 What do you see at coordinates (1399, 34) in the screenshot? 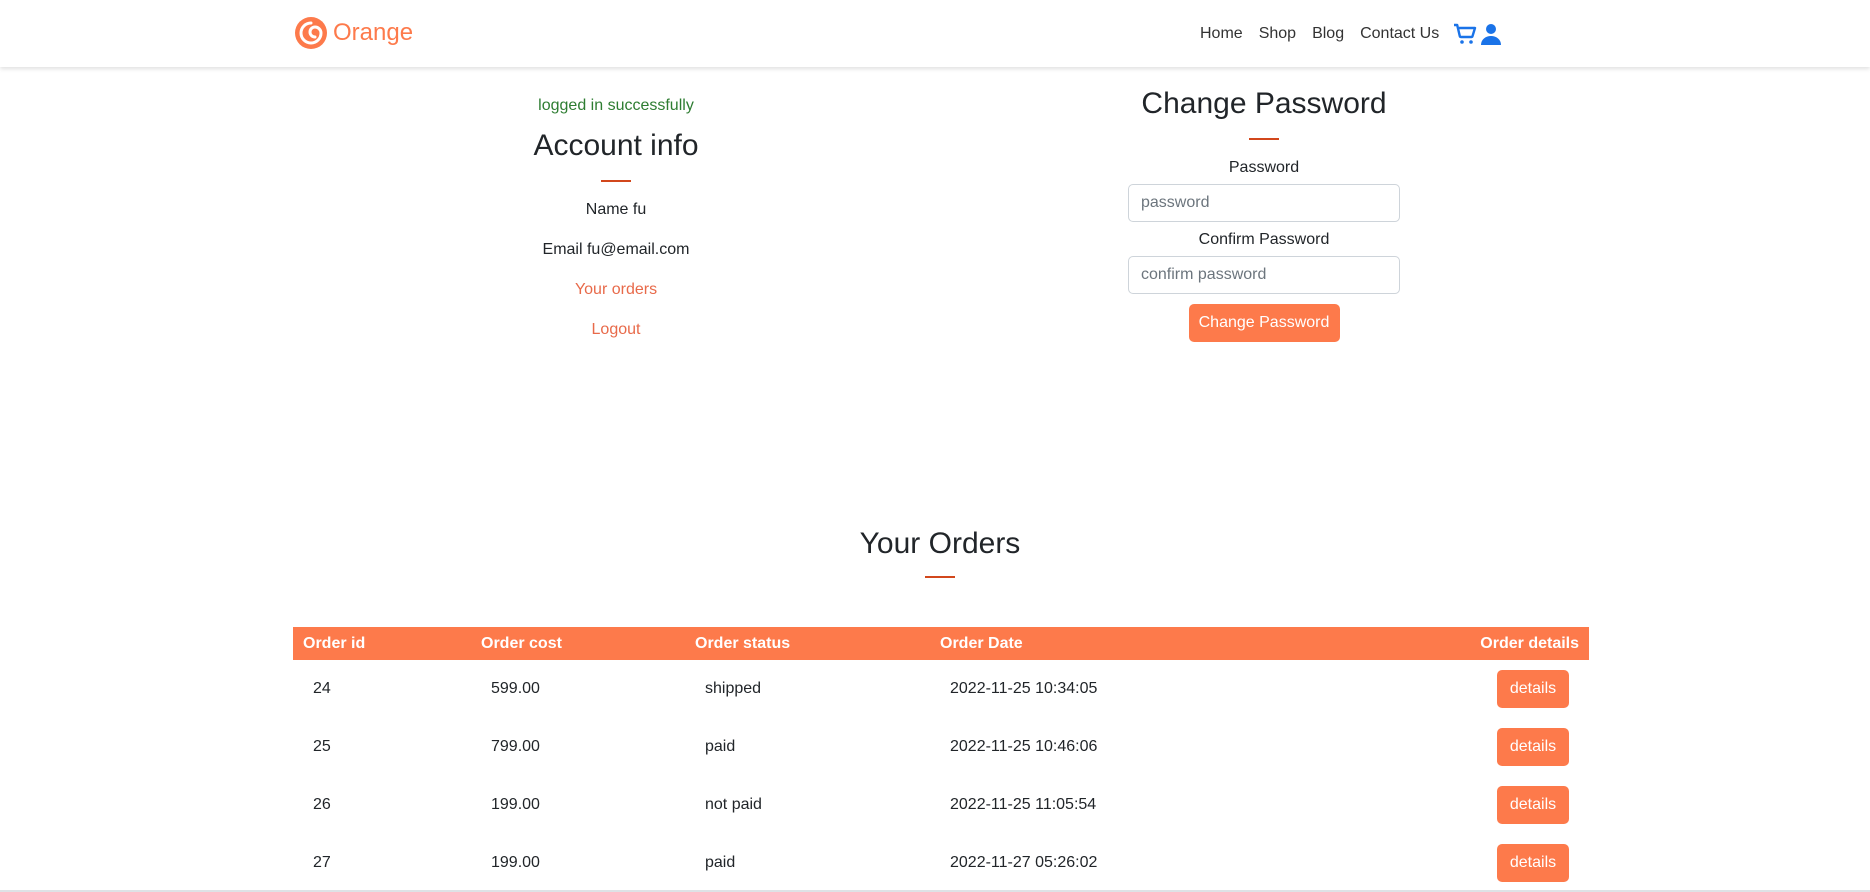
I see `nav-contact-us: Contact Us` at bounding box center [1399, 34].